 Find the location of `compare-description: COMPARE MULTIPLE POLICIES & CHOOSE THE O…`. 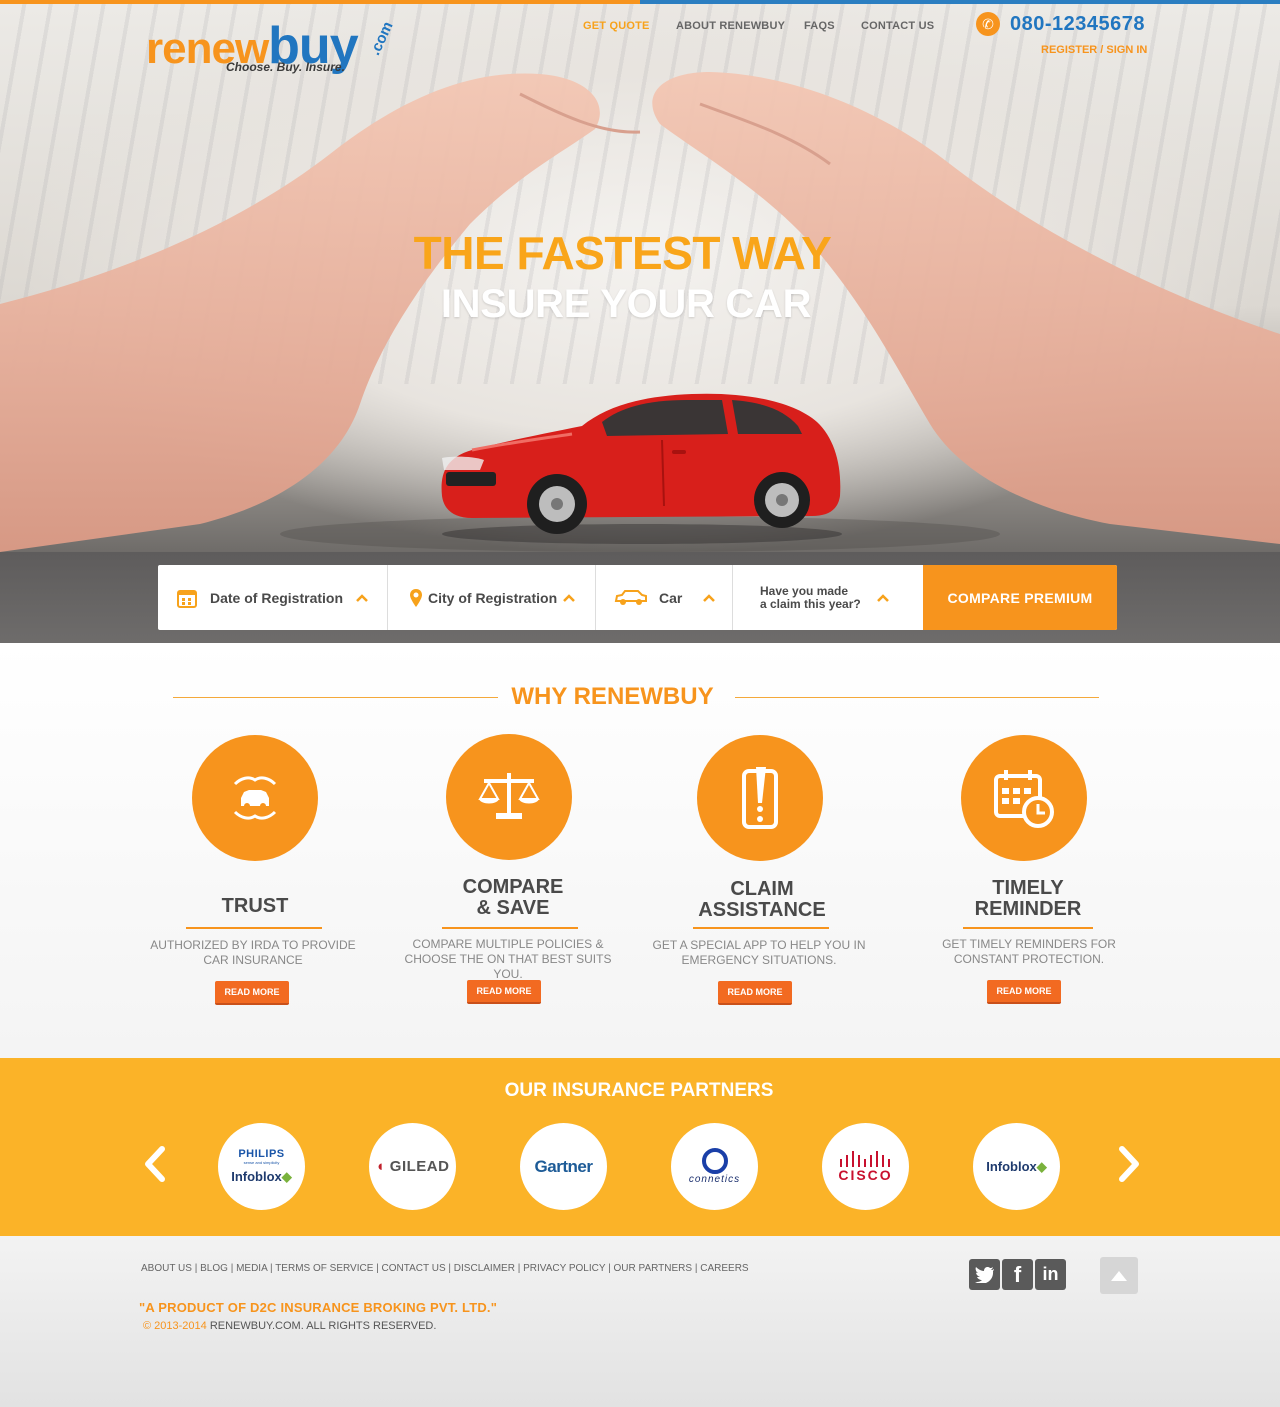

compare-description: COMPARE MULTIPLE POLICIES & CHOOSE THE O… is located at coordinates (508, 959).